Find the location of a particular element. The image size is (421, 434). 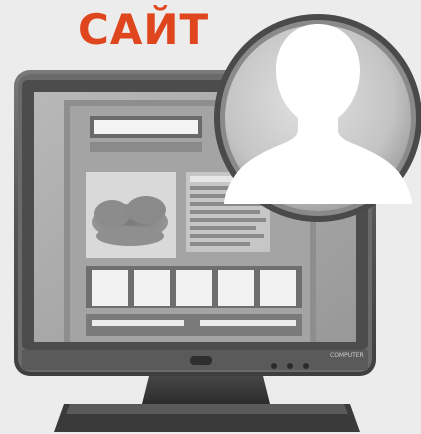

monitor-bottom-panel: COMPUTER is located at coordinates (195, 360).